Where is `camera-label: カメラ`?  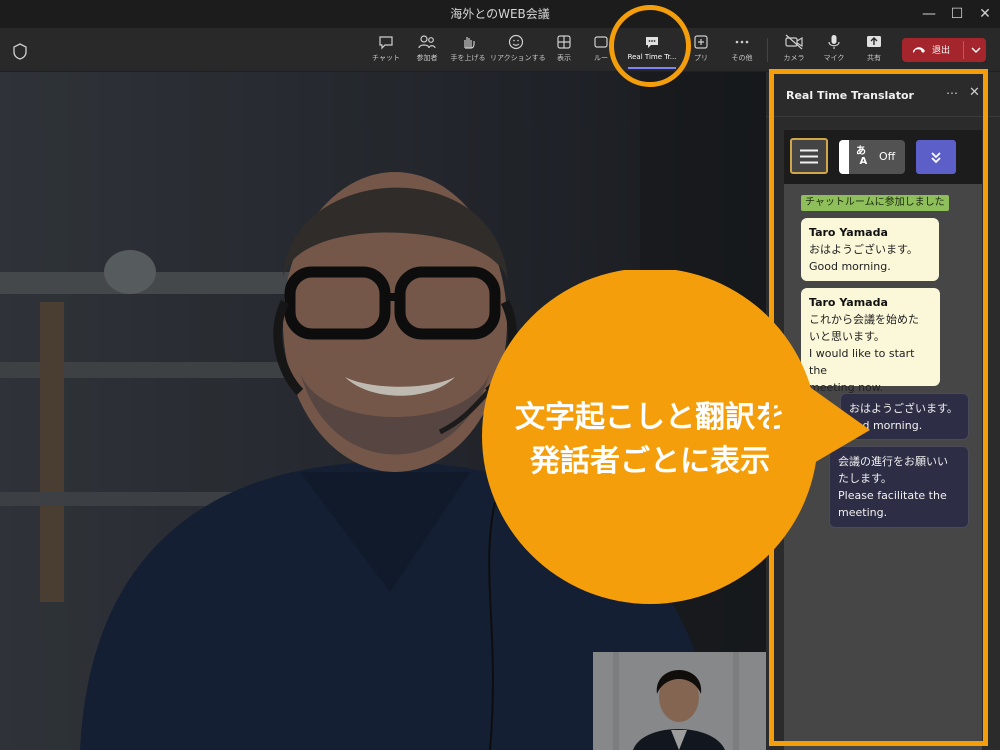 camera-label: カメラ is located at coordinates (794, 58).